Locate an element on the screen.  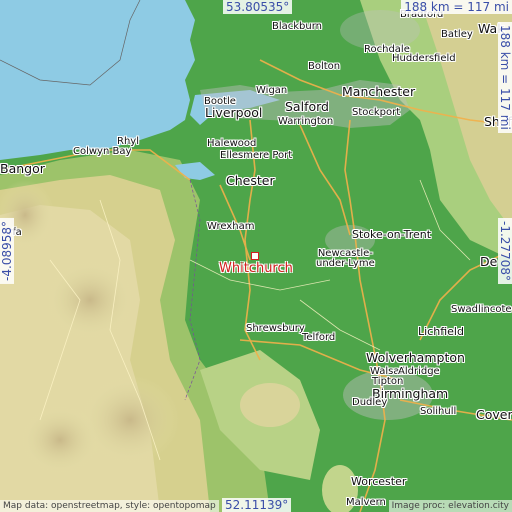
city-label-huddersfield: Huddersfield is located at coordinates (424, 58).